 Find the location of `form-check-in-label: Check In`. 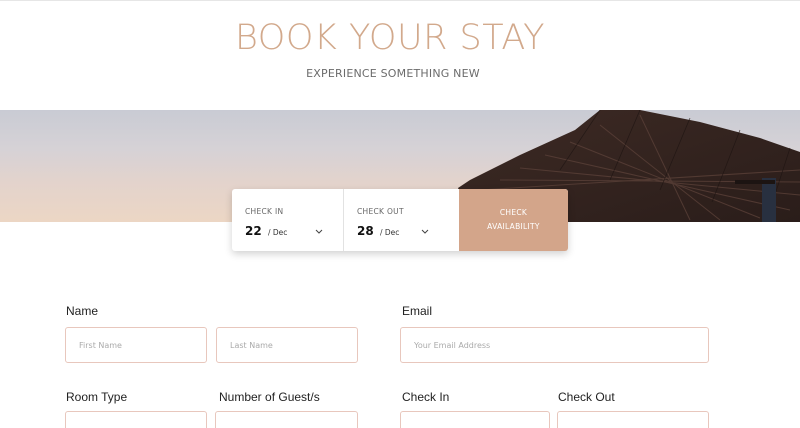

form-check-in-label: Check In is located at coordinates (426, 397).